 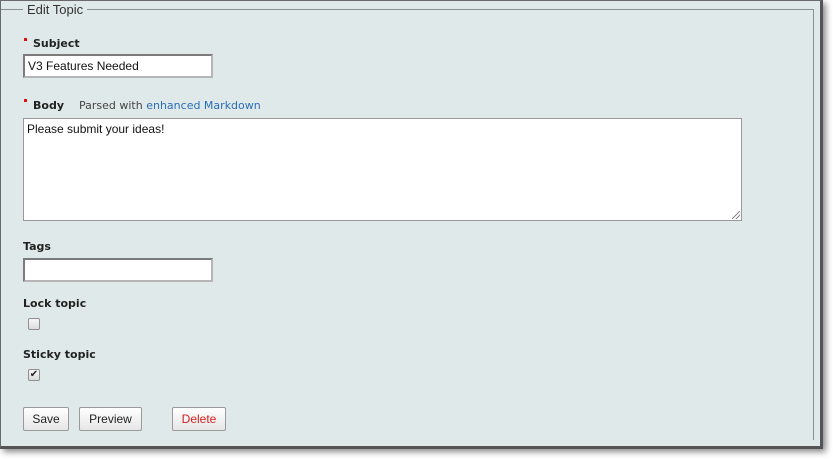 I want to click on body-label: Body, so click(x=48, y=105).